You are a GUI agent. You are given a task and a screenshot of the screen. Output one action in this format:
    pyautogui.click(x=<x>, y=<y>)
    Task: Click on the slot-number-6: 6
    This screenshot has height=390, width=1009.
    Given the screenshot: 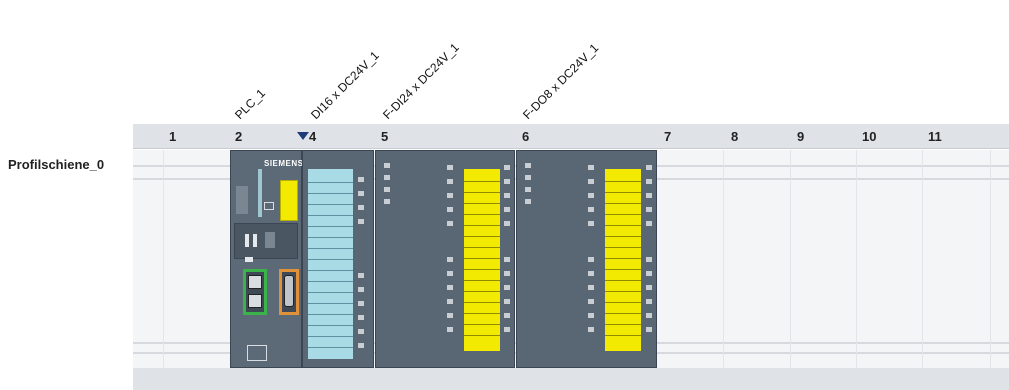 What is the action you would take?
    pyautogui.click(x=525, y=136)
    